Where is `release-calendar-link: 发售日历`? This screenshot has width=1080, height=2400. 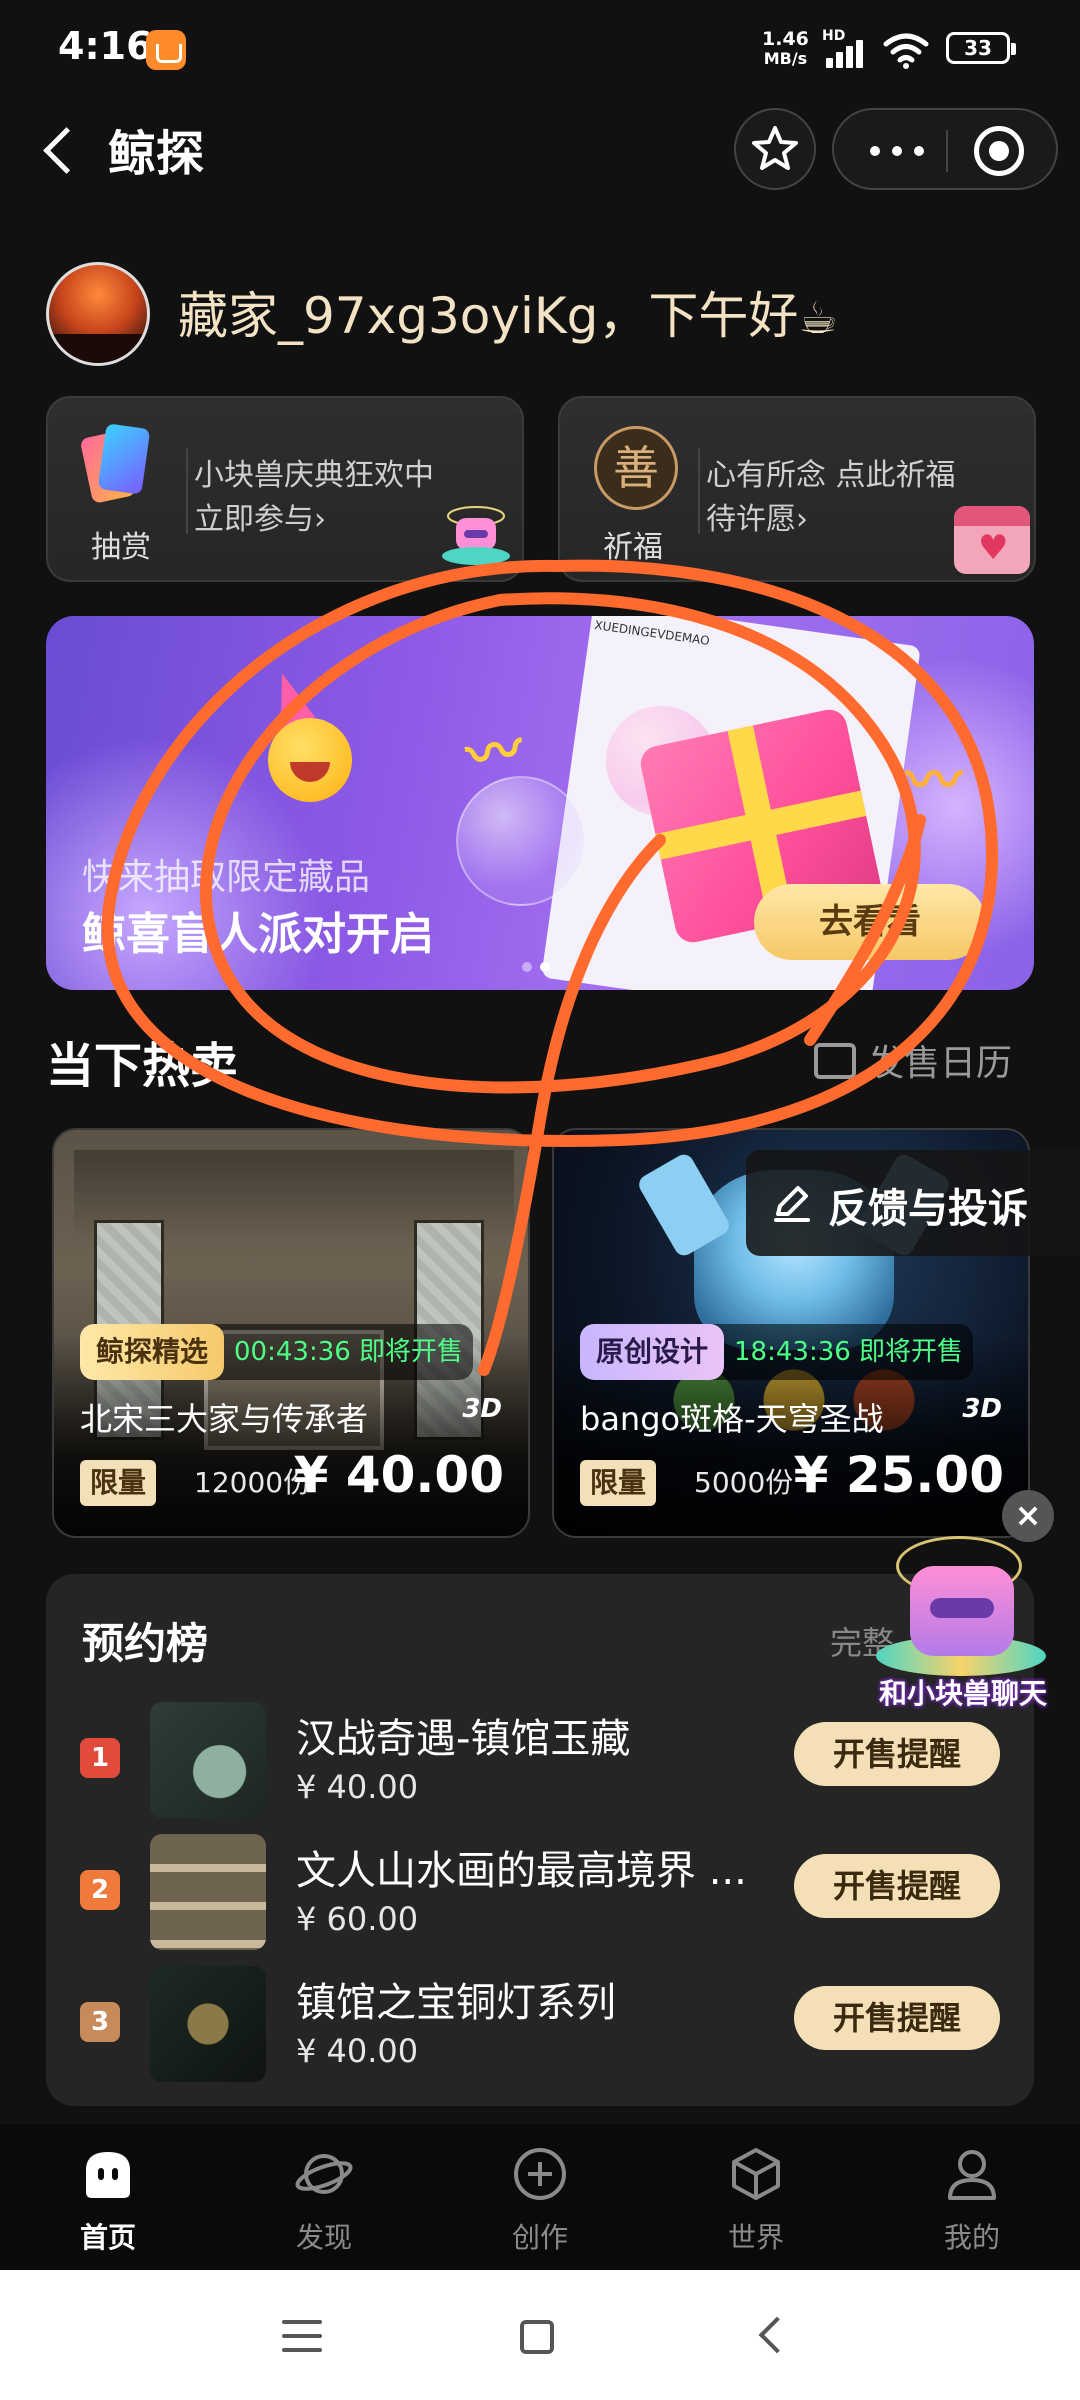 release-calendar-link: 发售日历 is located at coordinates (913, 1059).